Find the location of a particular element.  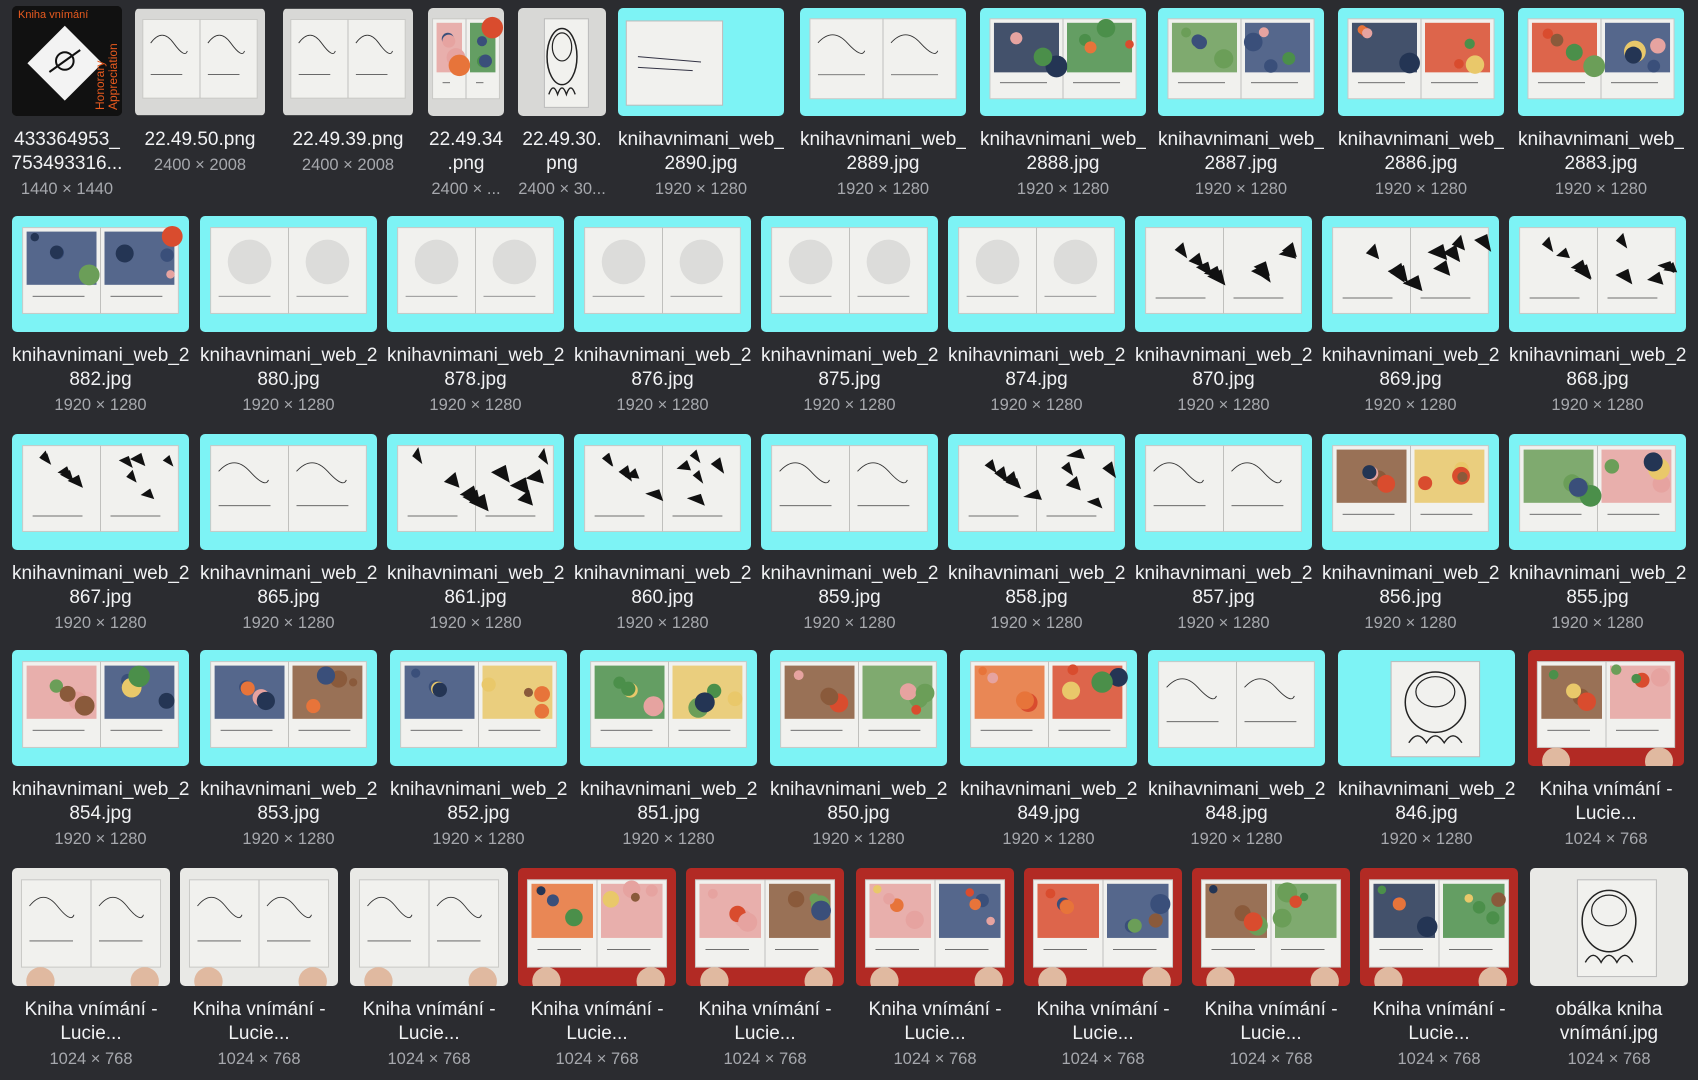

image-tile: knihavnimani_web_ 2887.jpg 1920 × 1280 is located at coordinates (1241, 104).